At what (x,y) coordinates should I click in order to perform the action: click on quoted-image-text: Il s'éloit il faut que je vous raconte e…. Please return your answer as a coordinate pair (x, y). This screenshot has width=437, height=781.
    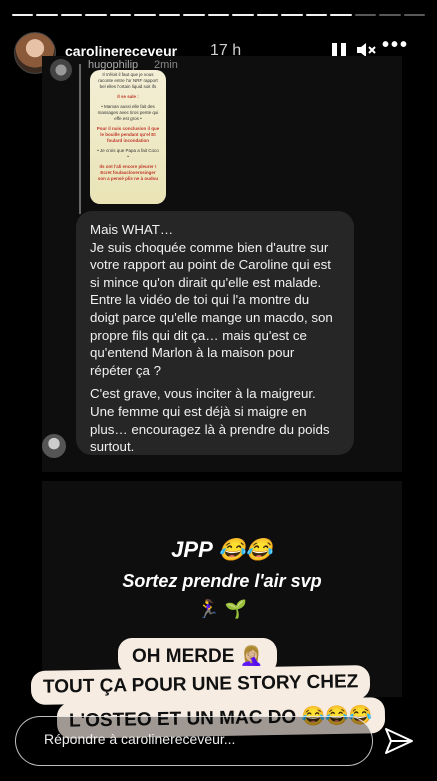
    Looking at the image, I should click on (128, 80).